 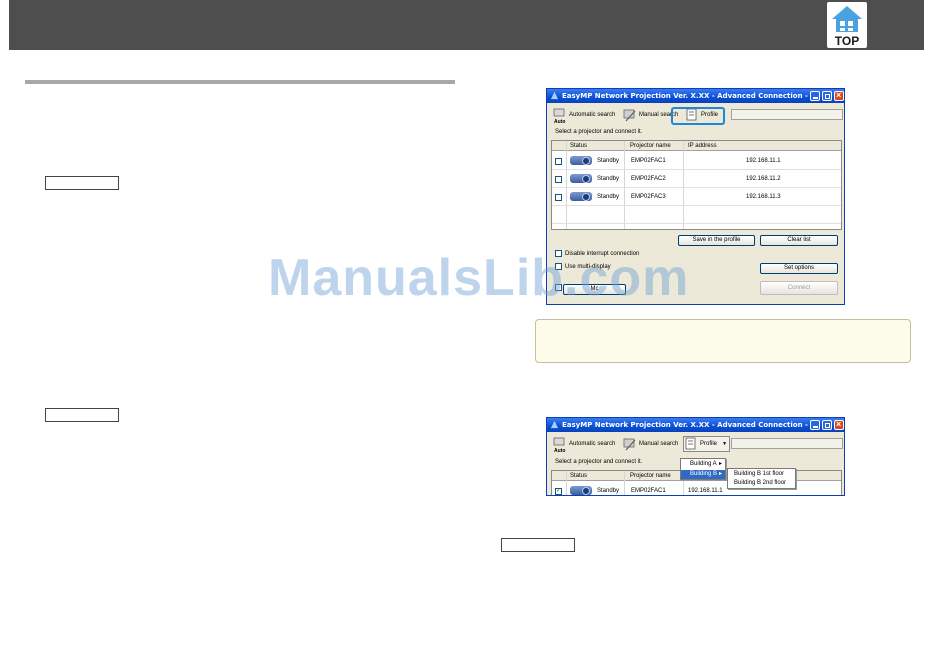 What do you see at coordinates (723, 341) in the screenshot?
I see `note-box` at bounding box center [723, 341].